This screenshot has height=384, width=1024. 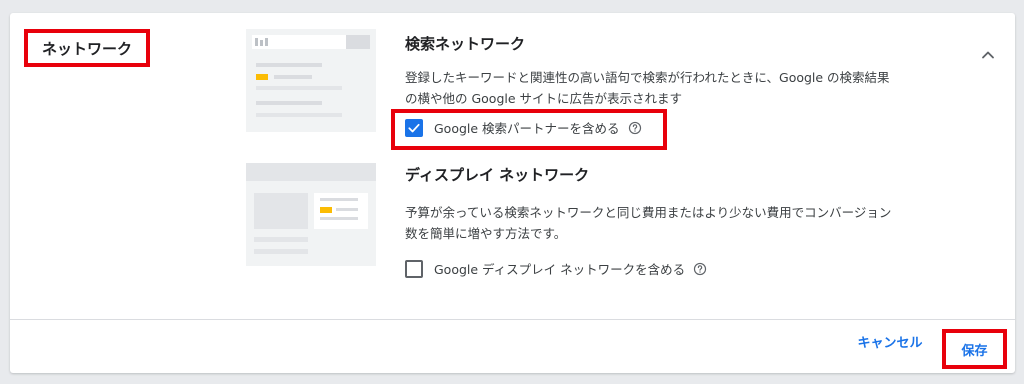 What do you see at coordinates (560, 269) in the screenshot?
I see `display-network-label: Google ディスプレイ ネットワークを含める` at bounding box center [560, 269].